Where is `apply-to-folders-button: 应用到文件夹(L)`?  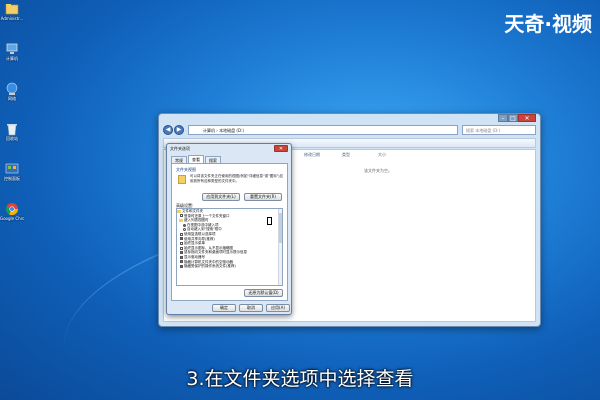
apply-to-folders-button: 应用到文件夹(L) is located at coordinates (221, 197).